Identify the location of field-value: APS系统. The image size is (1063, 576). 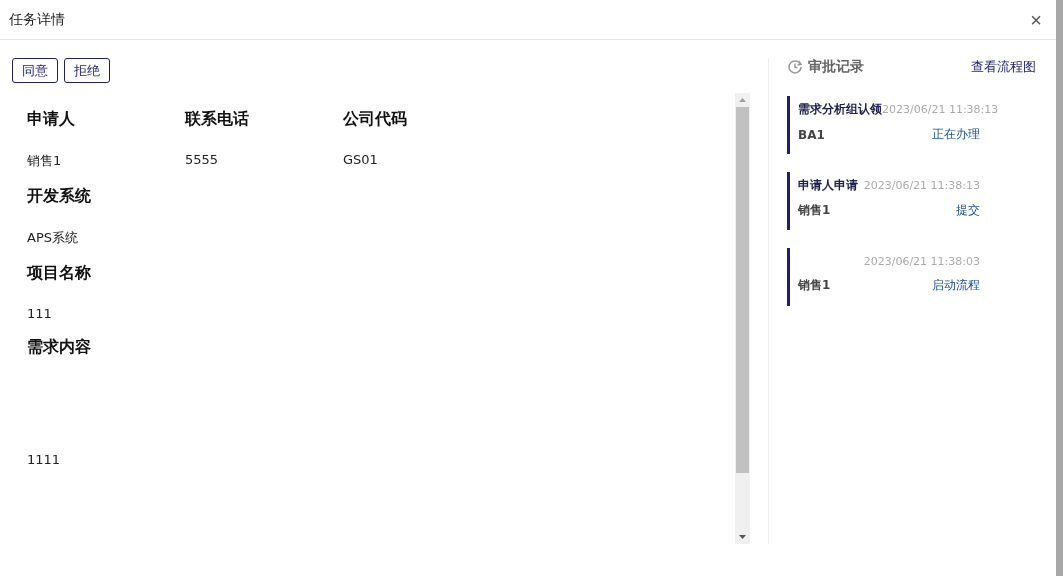
(53, 238).